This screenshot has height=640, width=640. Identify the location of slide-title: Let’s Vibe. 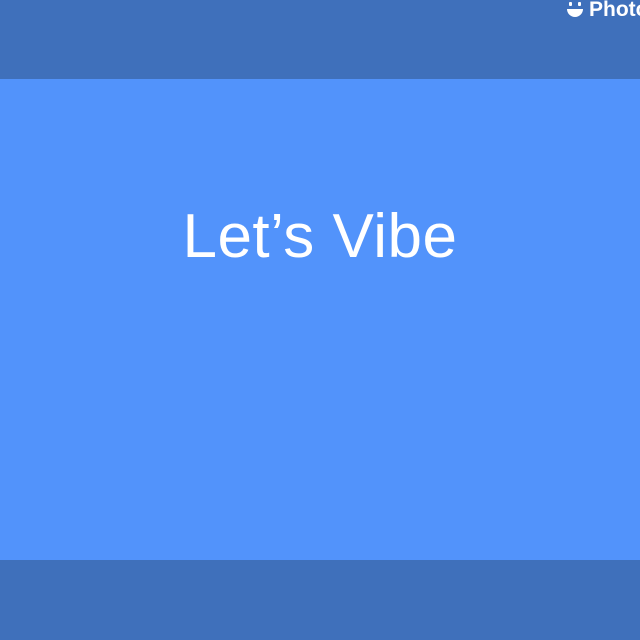
(320, 236).